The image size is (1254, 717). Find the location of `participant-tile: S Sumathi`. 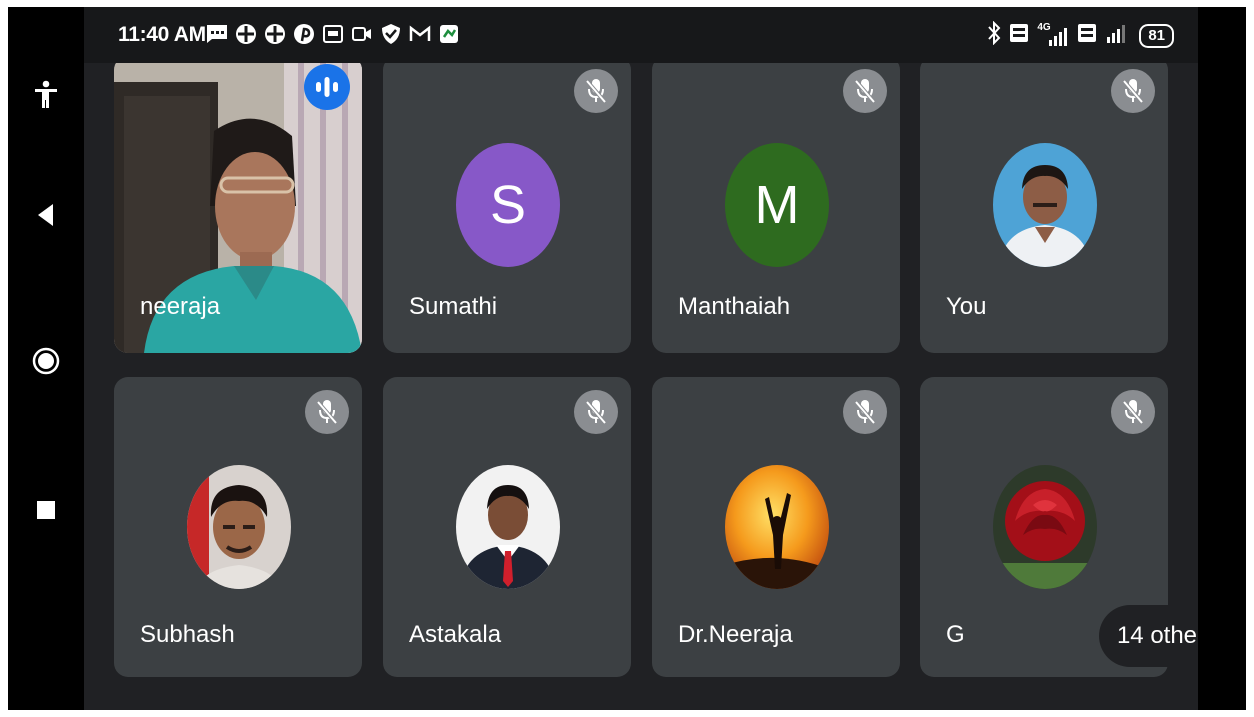

participant-tile: S Sumathi is located at coordinates (507, 204).